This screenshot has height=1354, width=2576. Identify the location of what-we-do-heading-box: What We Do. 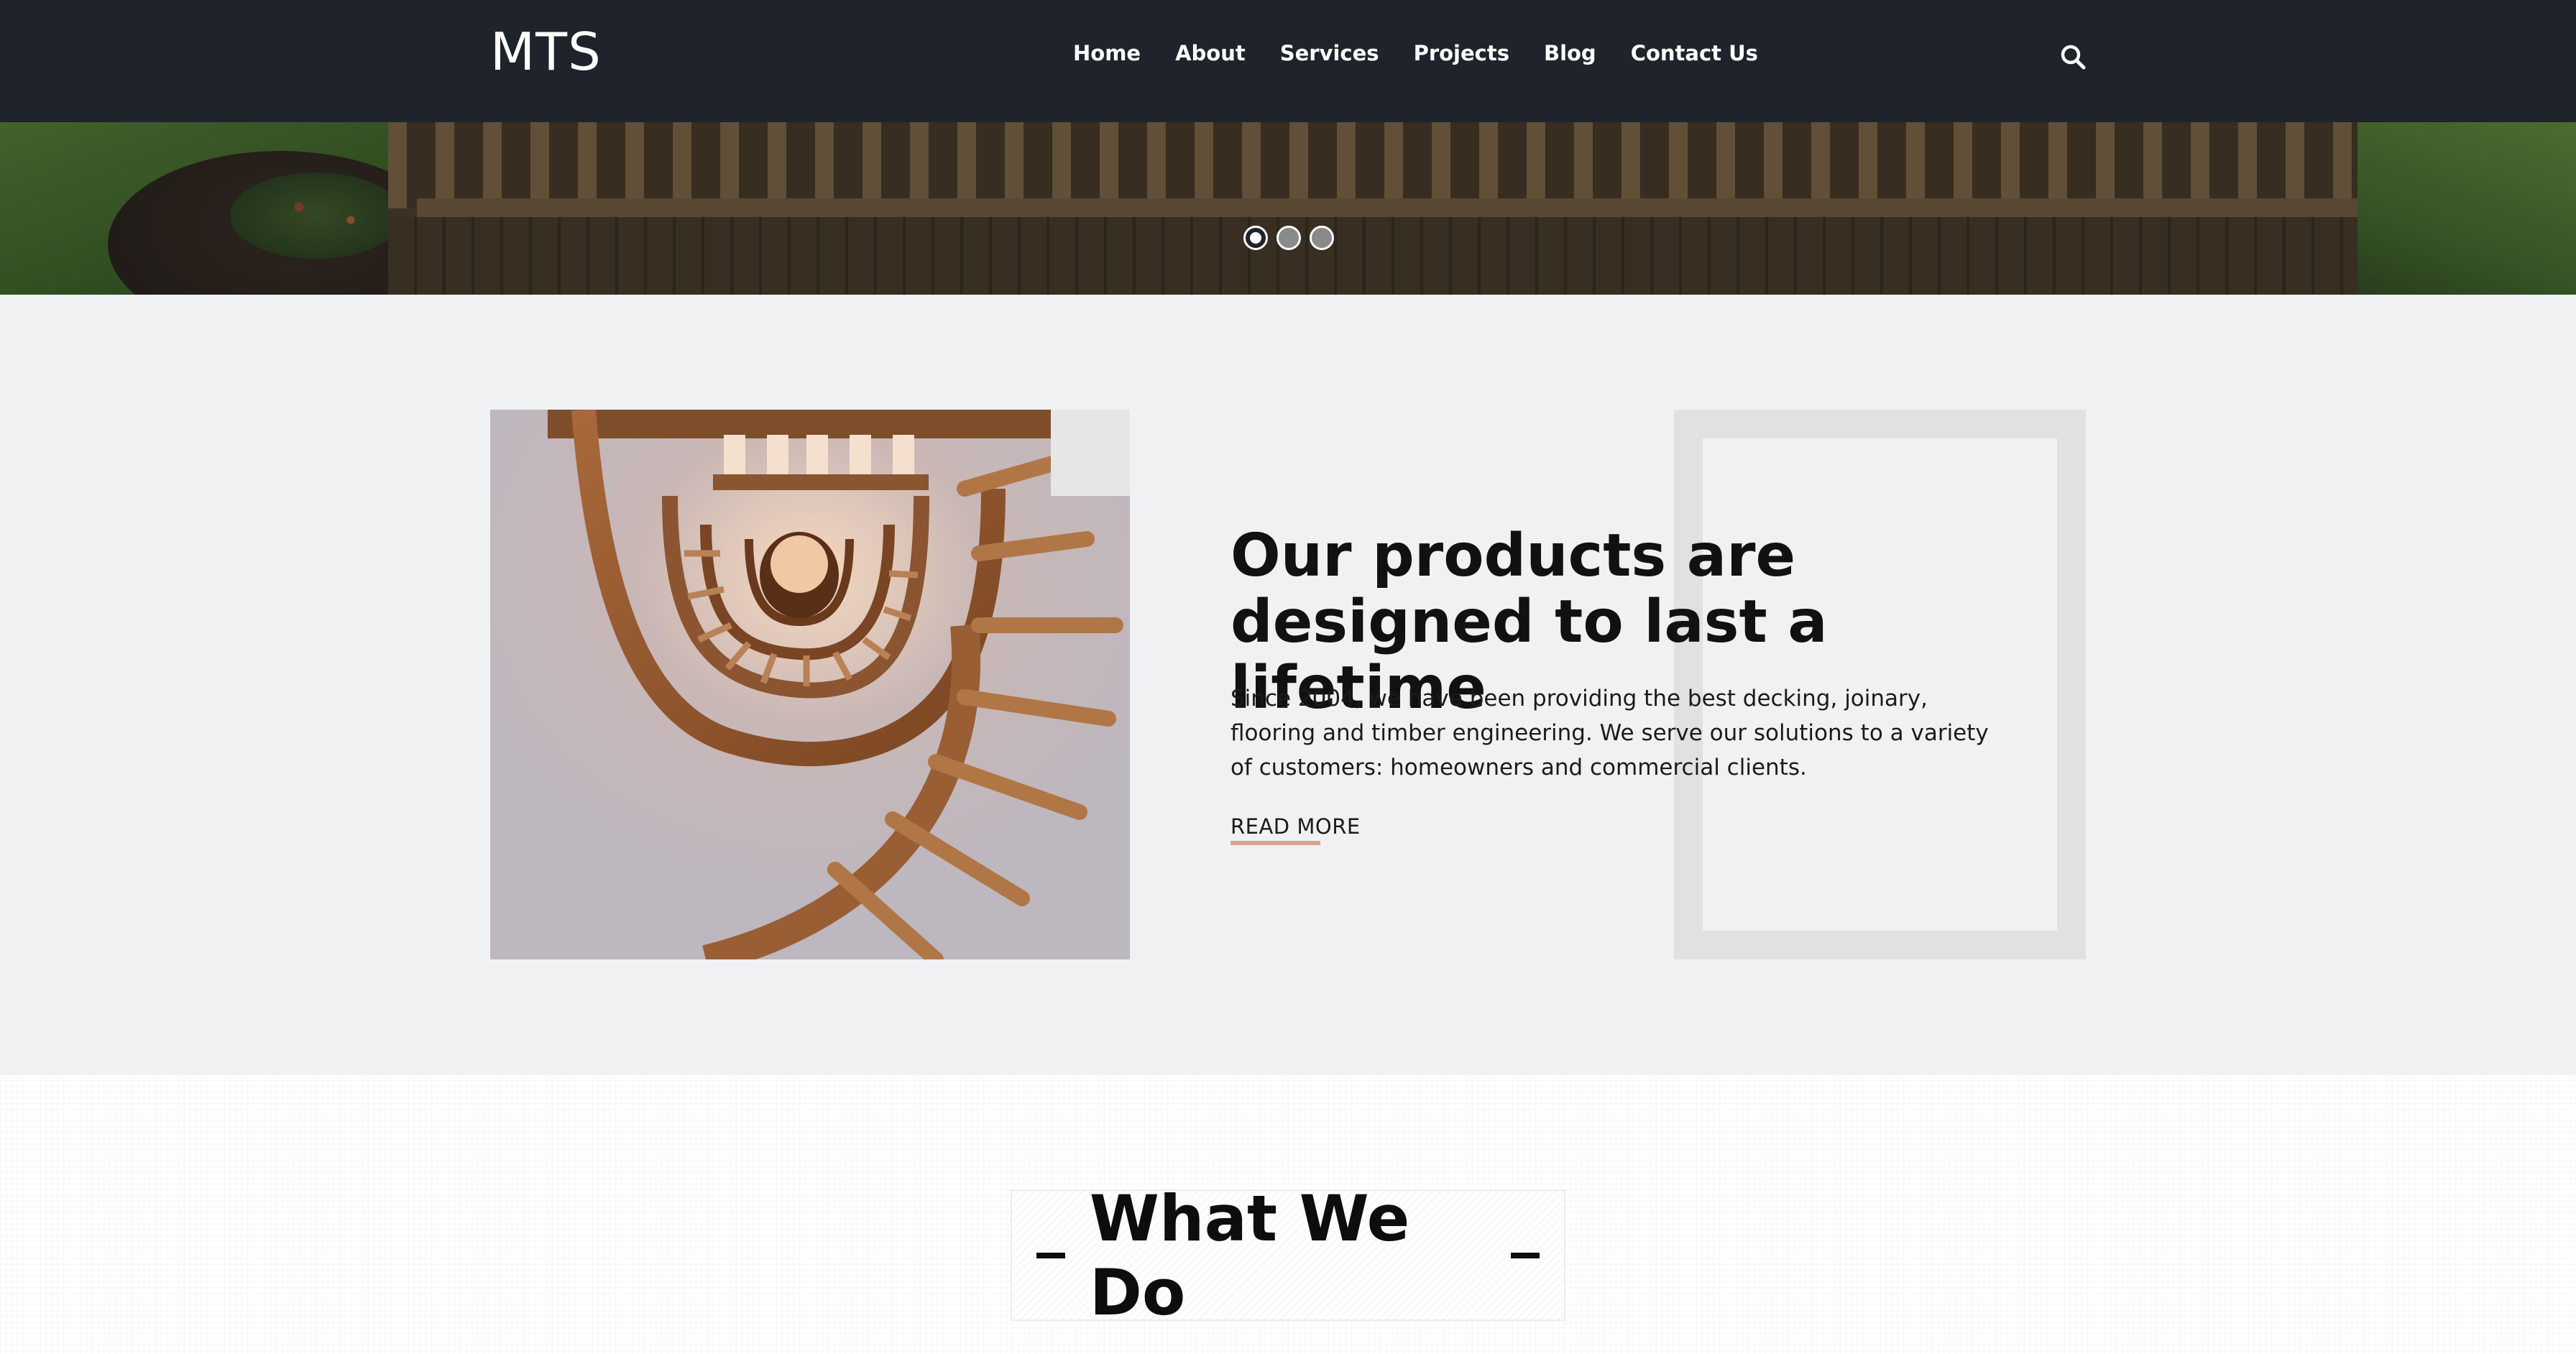
(1288, 1256).